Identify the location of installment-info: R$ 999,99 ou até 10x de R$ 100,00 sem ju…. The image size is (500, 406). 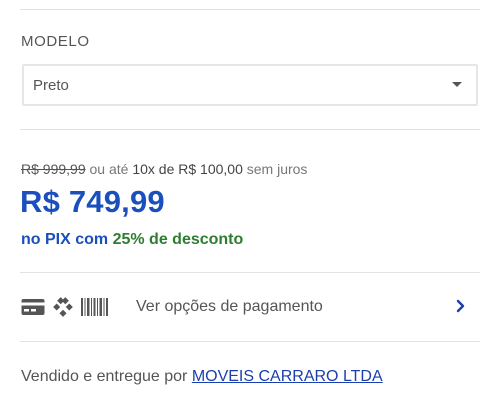
(164, 169).